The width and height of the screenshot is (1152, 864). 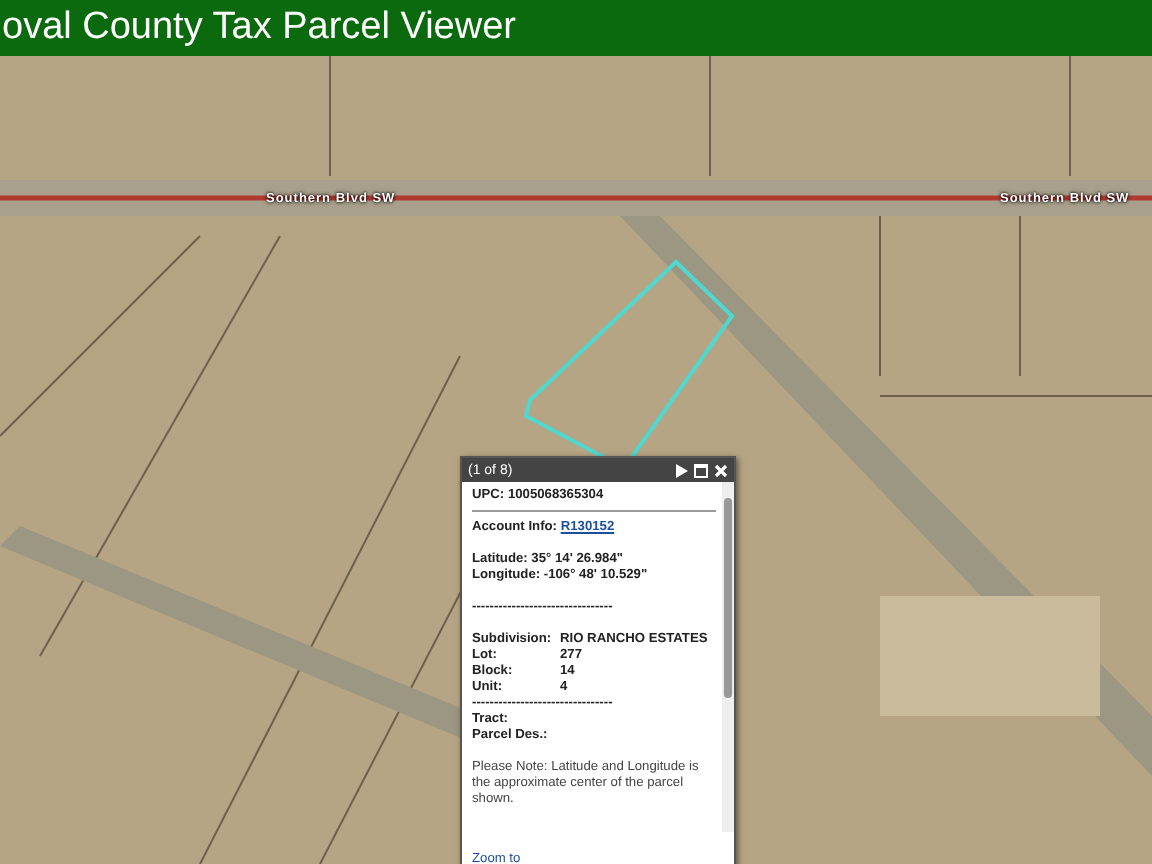 I want to click on close-icon, so click(x=721, y=470).